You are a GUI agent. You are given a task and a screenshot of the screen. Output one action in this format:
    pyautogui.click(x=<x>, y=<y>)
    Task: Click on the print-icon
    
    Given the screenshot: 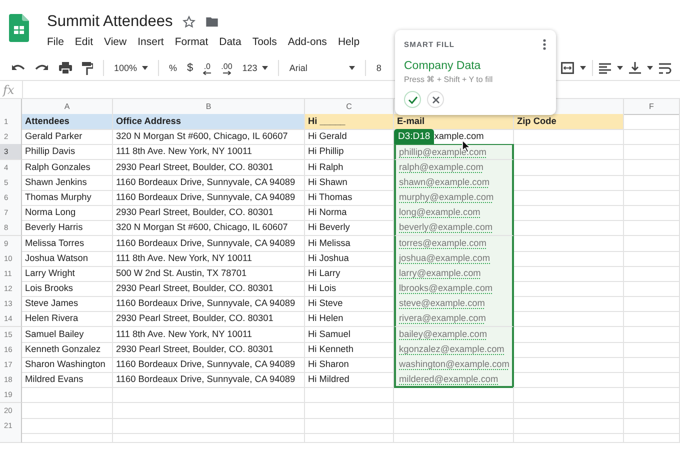 What is the action you would take?
    pyautogui.click(x=65, y=68)
    